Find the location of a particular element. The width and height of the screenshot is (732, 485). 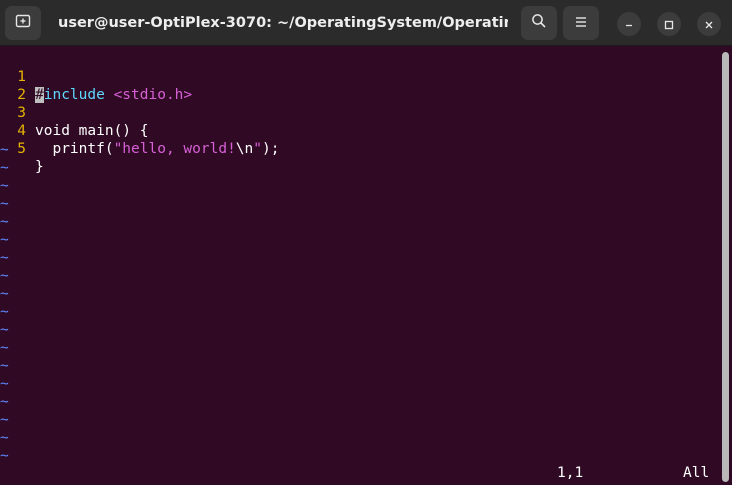

close-button is located at coordinates (709, 24).